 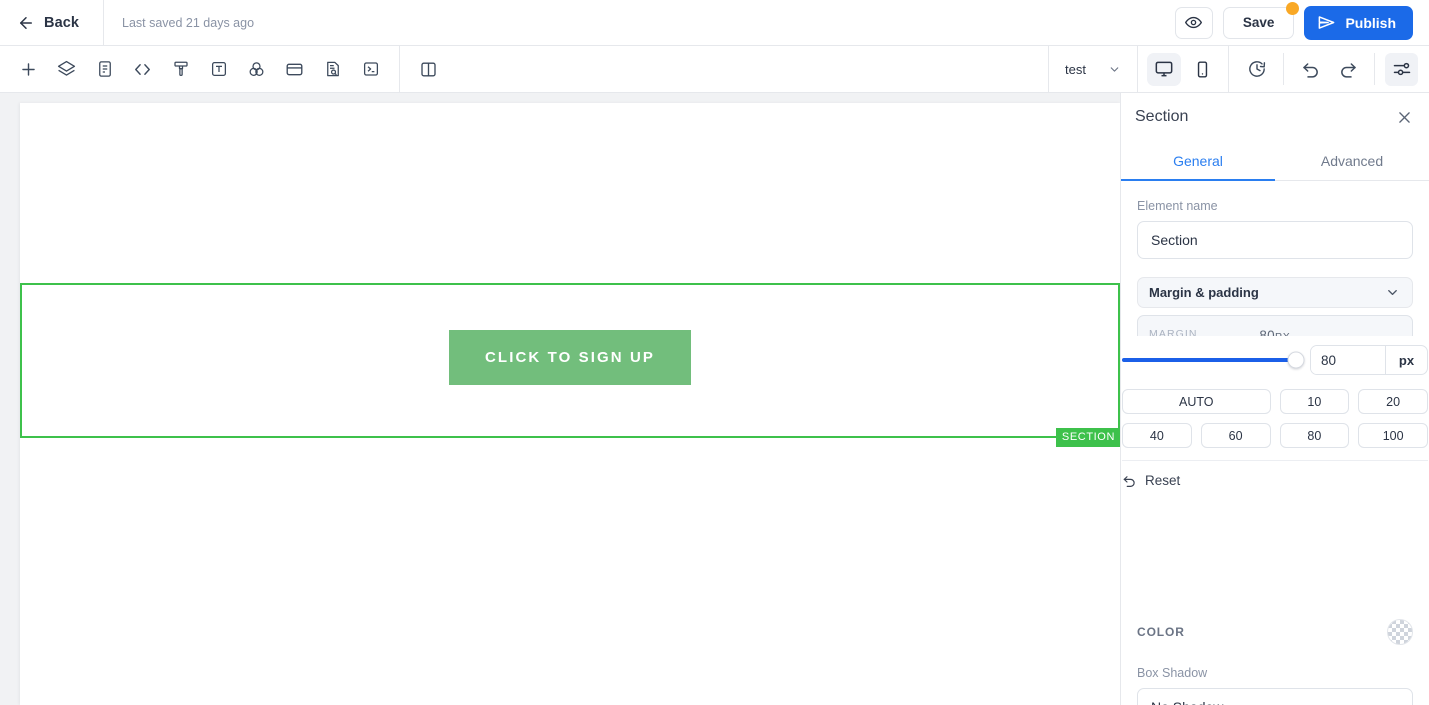 What do you see at coordinates (1326, 22) in the screenshot?
I see `send-icon` at bounding box center [1326, 22].